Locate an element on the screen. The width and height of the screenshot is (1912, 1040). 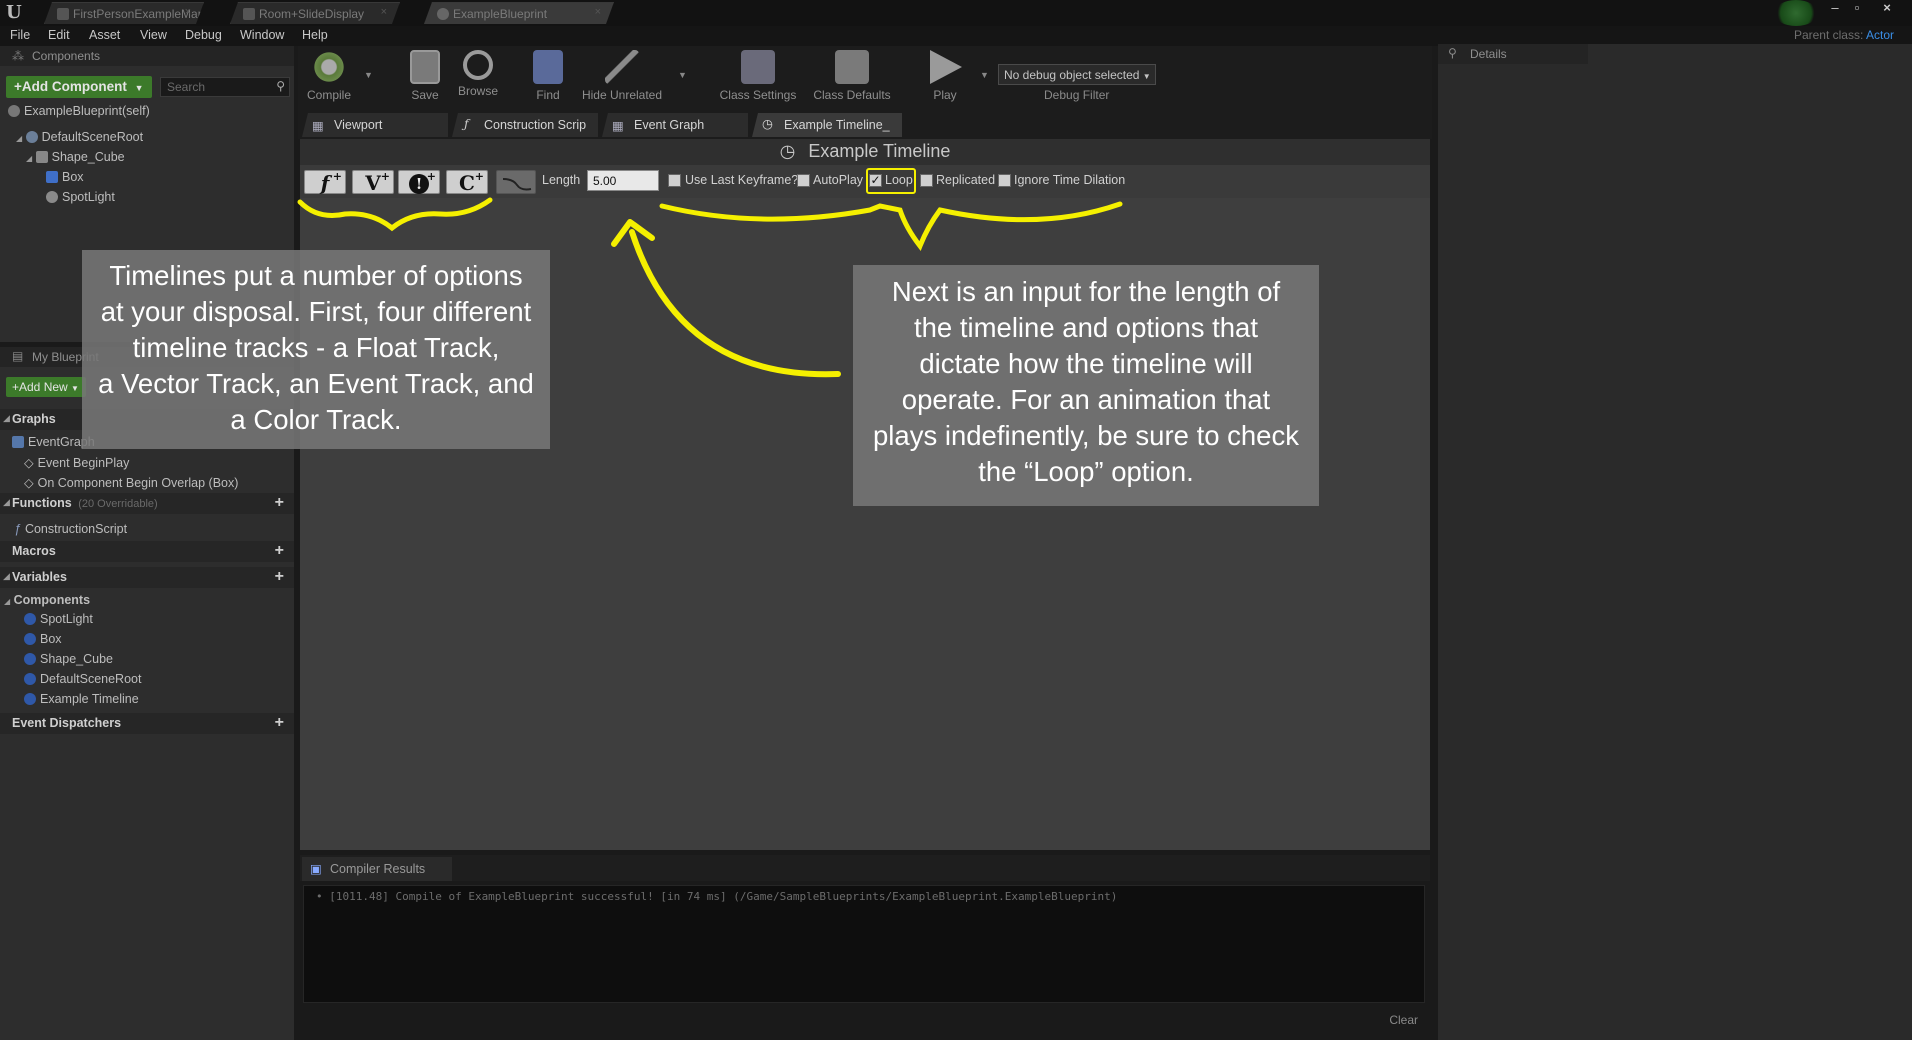
compiler-icon: ▣ is located at coordinates (316, 869).